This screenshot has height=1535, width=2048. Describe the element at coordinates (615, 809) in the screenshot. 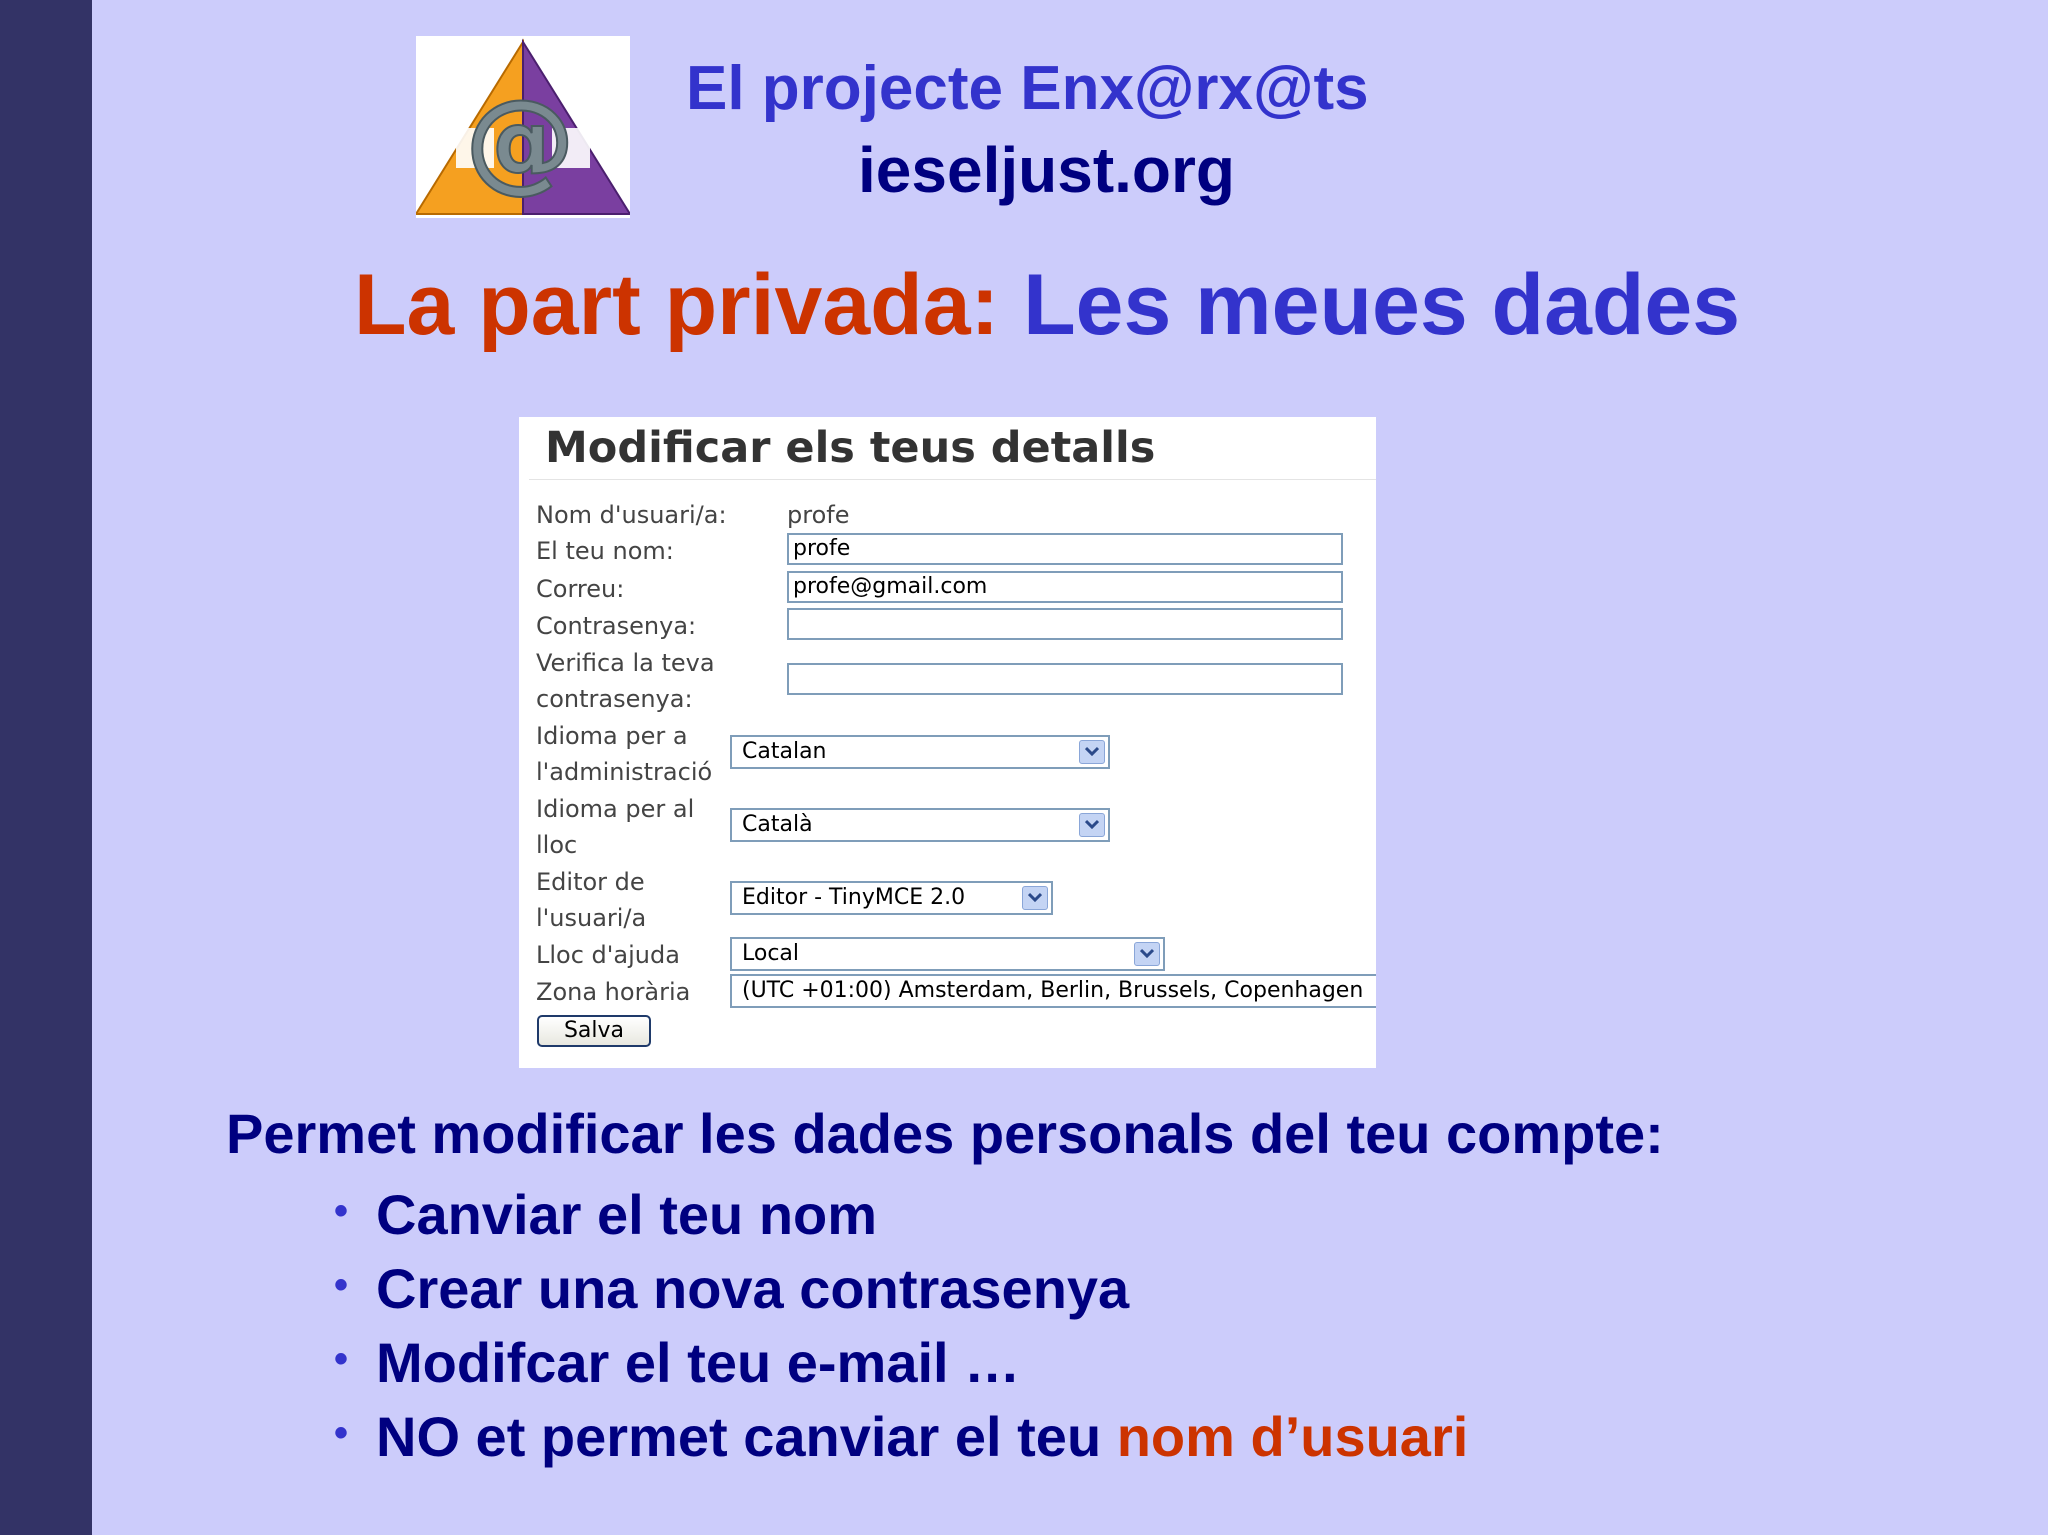

I see `site-language-label-line1: Idioma per al` at that location.